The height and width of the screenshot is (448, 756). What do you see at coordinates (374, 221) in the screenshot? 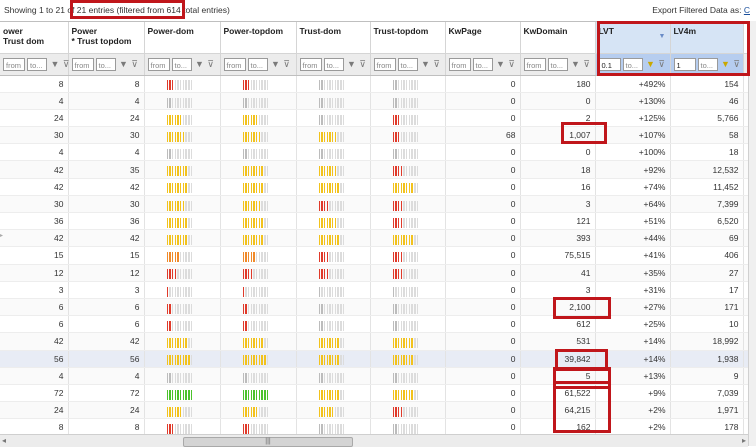
I see `table-row: 36 36 0 121 +51% 6,520` at bounding box center [374, 221].